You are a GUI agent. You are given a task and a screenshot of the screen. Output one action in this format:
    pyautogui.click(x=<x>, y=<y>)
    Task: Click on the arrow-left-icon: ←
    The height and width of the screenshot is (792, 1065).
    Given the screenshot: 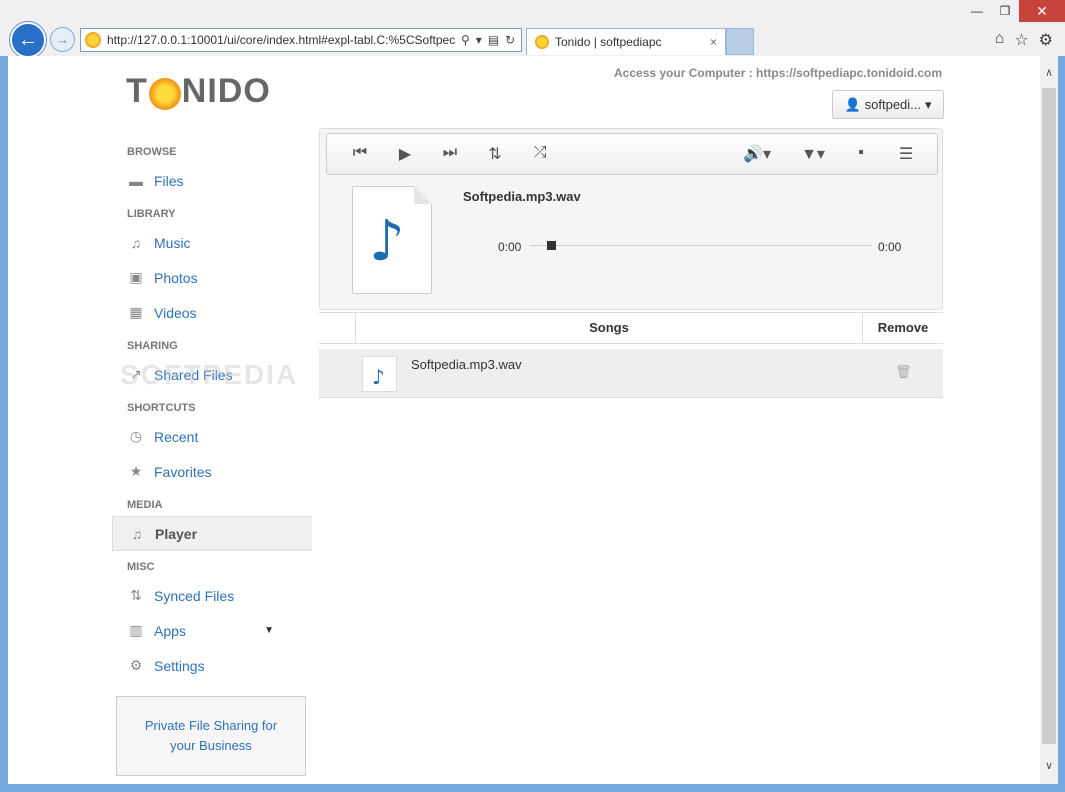 What is the action you would take?
    pyautogui.click(x=28, y=39)
    